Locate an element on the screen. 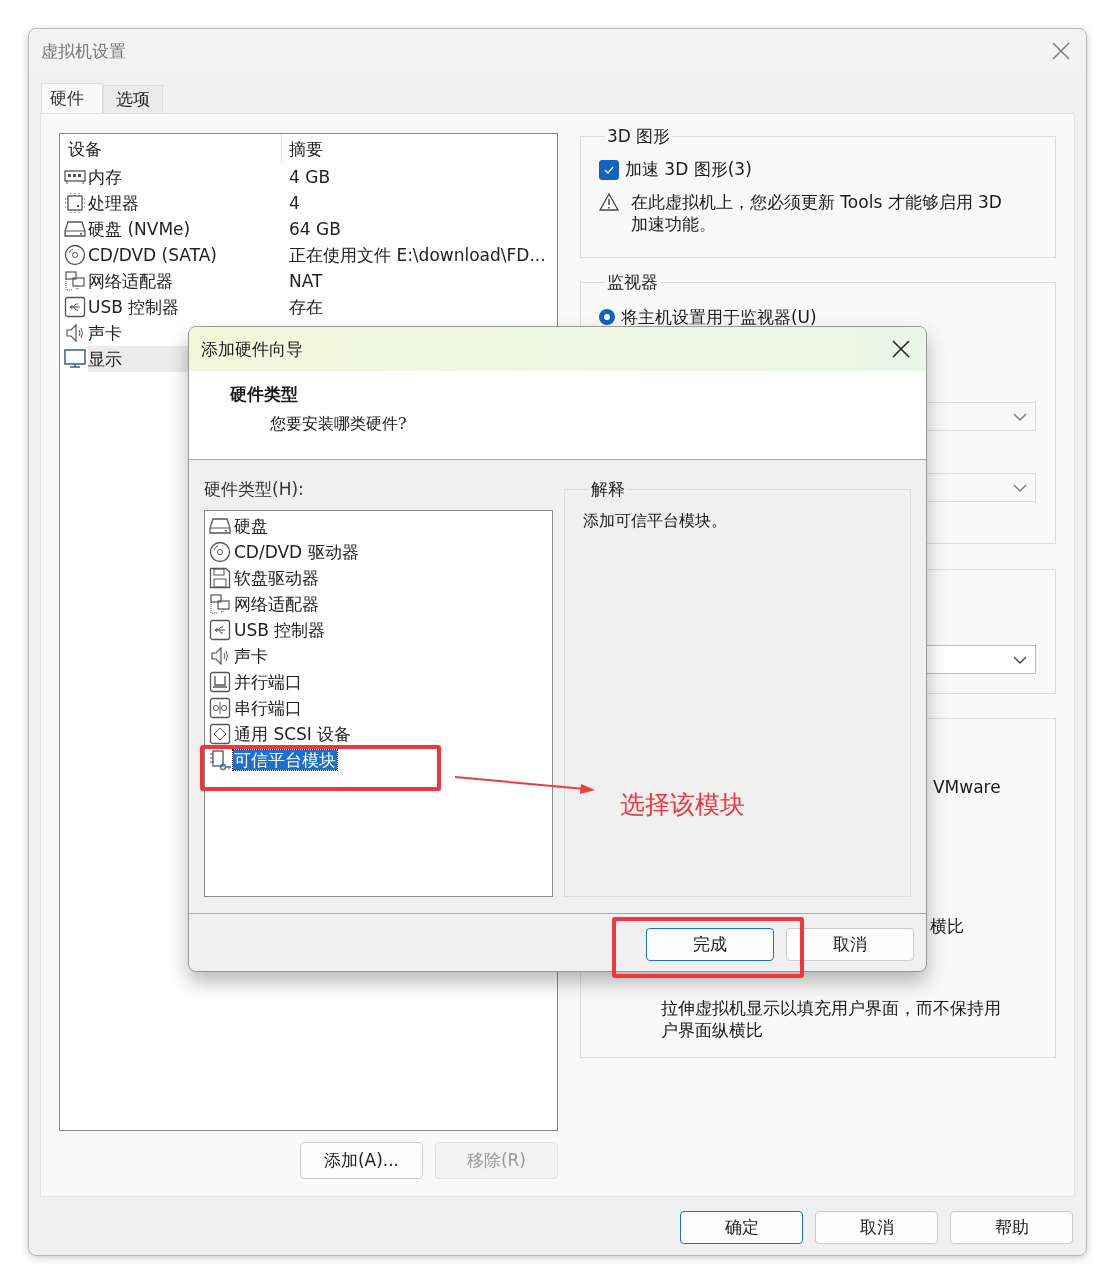  device-summary: 4 is located at coordinates (294, 203).